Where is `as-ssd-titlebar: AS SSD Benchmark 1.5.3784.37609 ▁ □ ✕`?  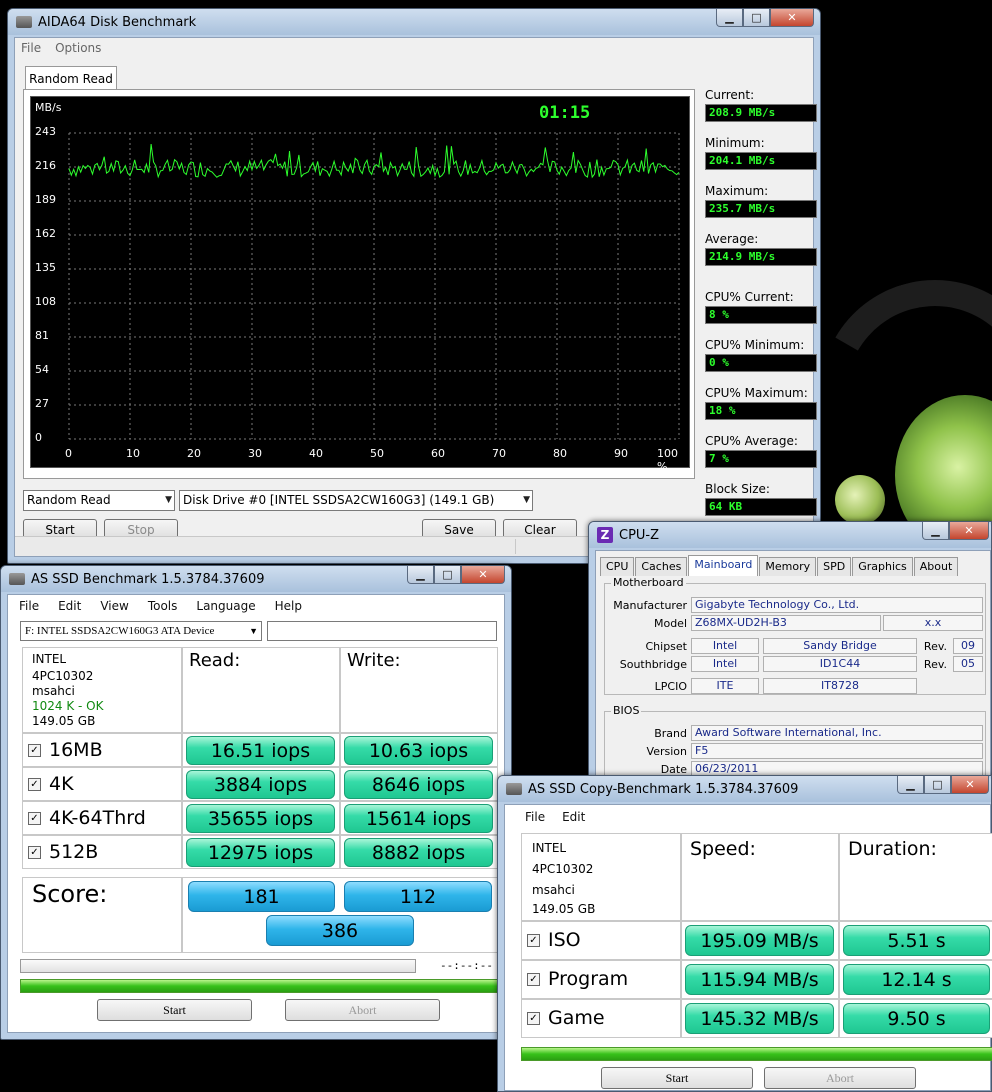
as-ssd-titlebar: AS SSD Benchmark 1.5.3784.37609 ▁ □ ✕ is located at coordinates (256, 579).